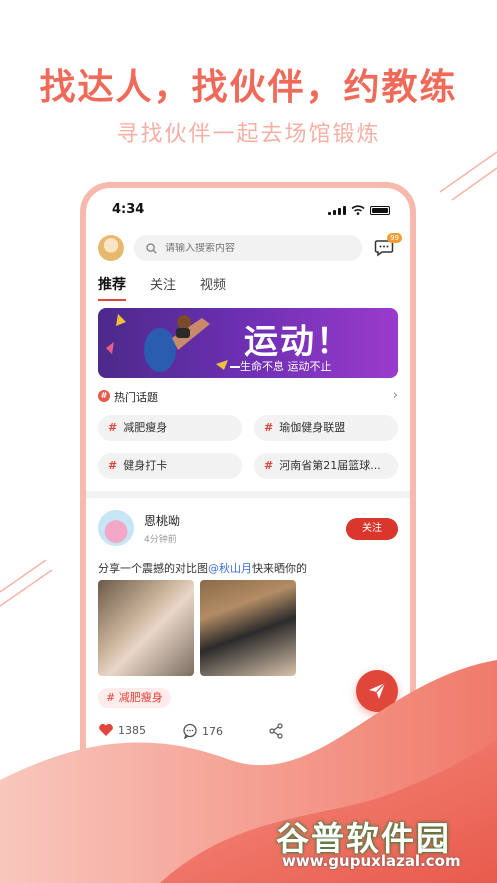  Describe the element at coordinates (213, 284) in the screenshot. I see `tab-video: 视频` at that location.